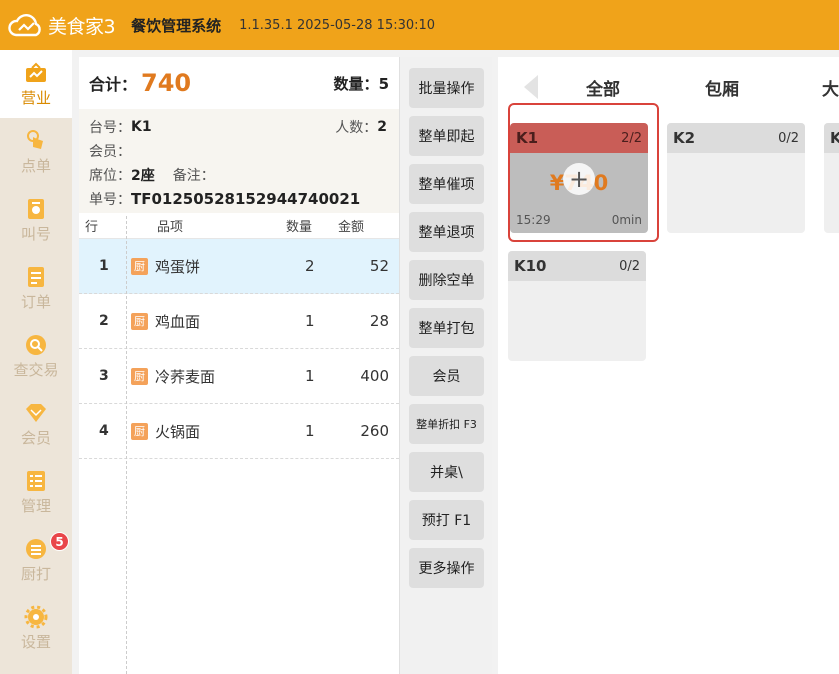 This screenshot has width=839, height=674. What do you see at coordinates (684, 138) in the screenshot?
I see `table-name: K2` at bounding box center [684, 138].